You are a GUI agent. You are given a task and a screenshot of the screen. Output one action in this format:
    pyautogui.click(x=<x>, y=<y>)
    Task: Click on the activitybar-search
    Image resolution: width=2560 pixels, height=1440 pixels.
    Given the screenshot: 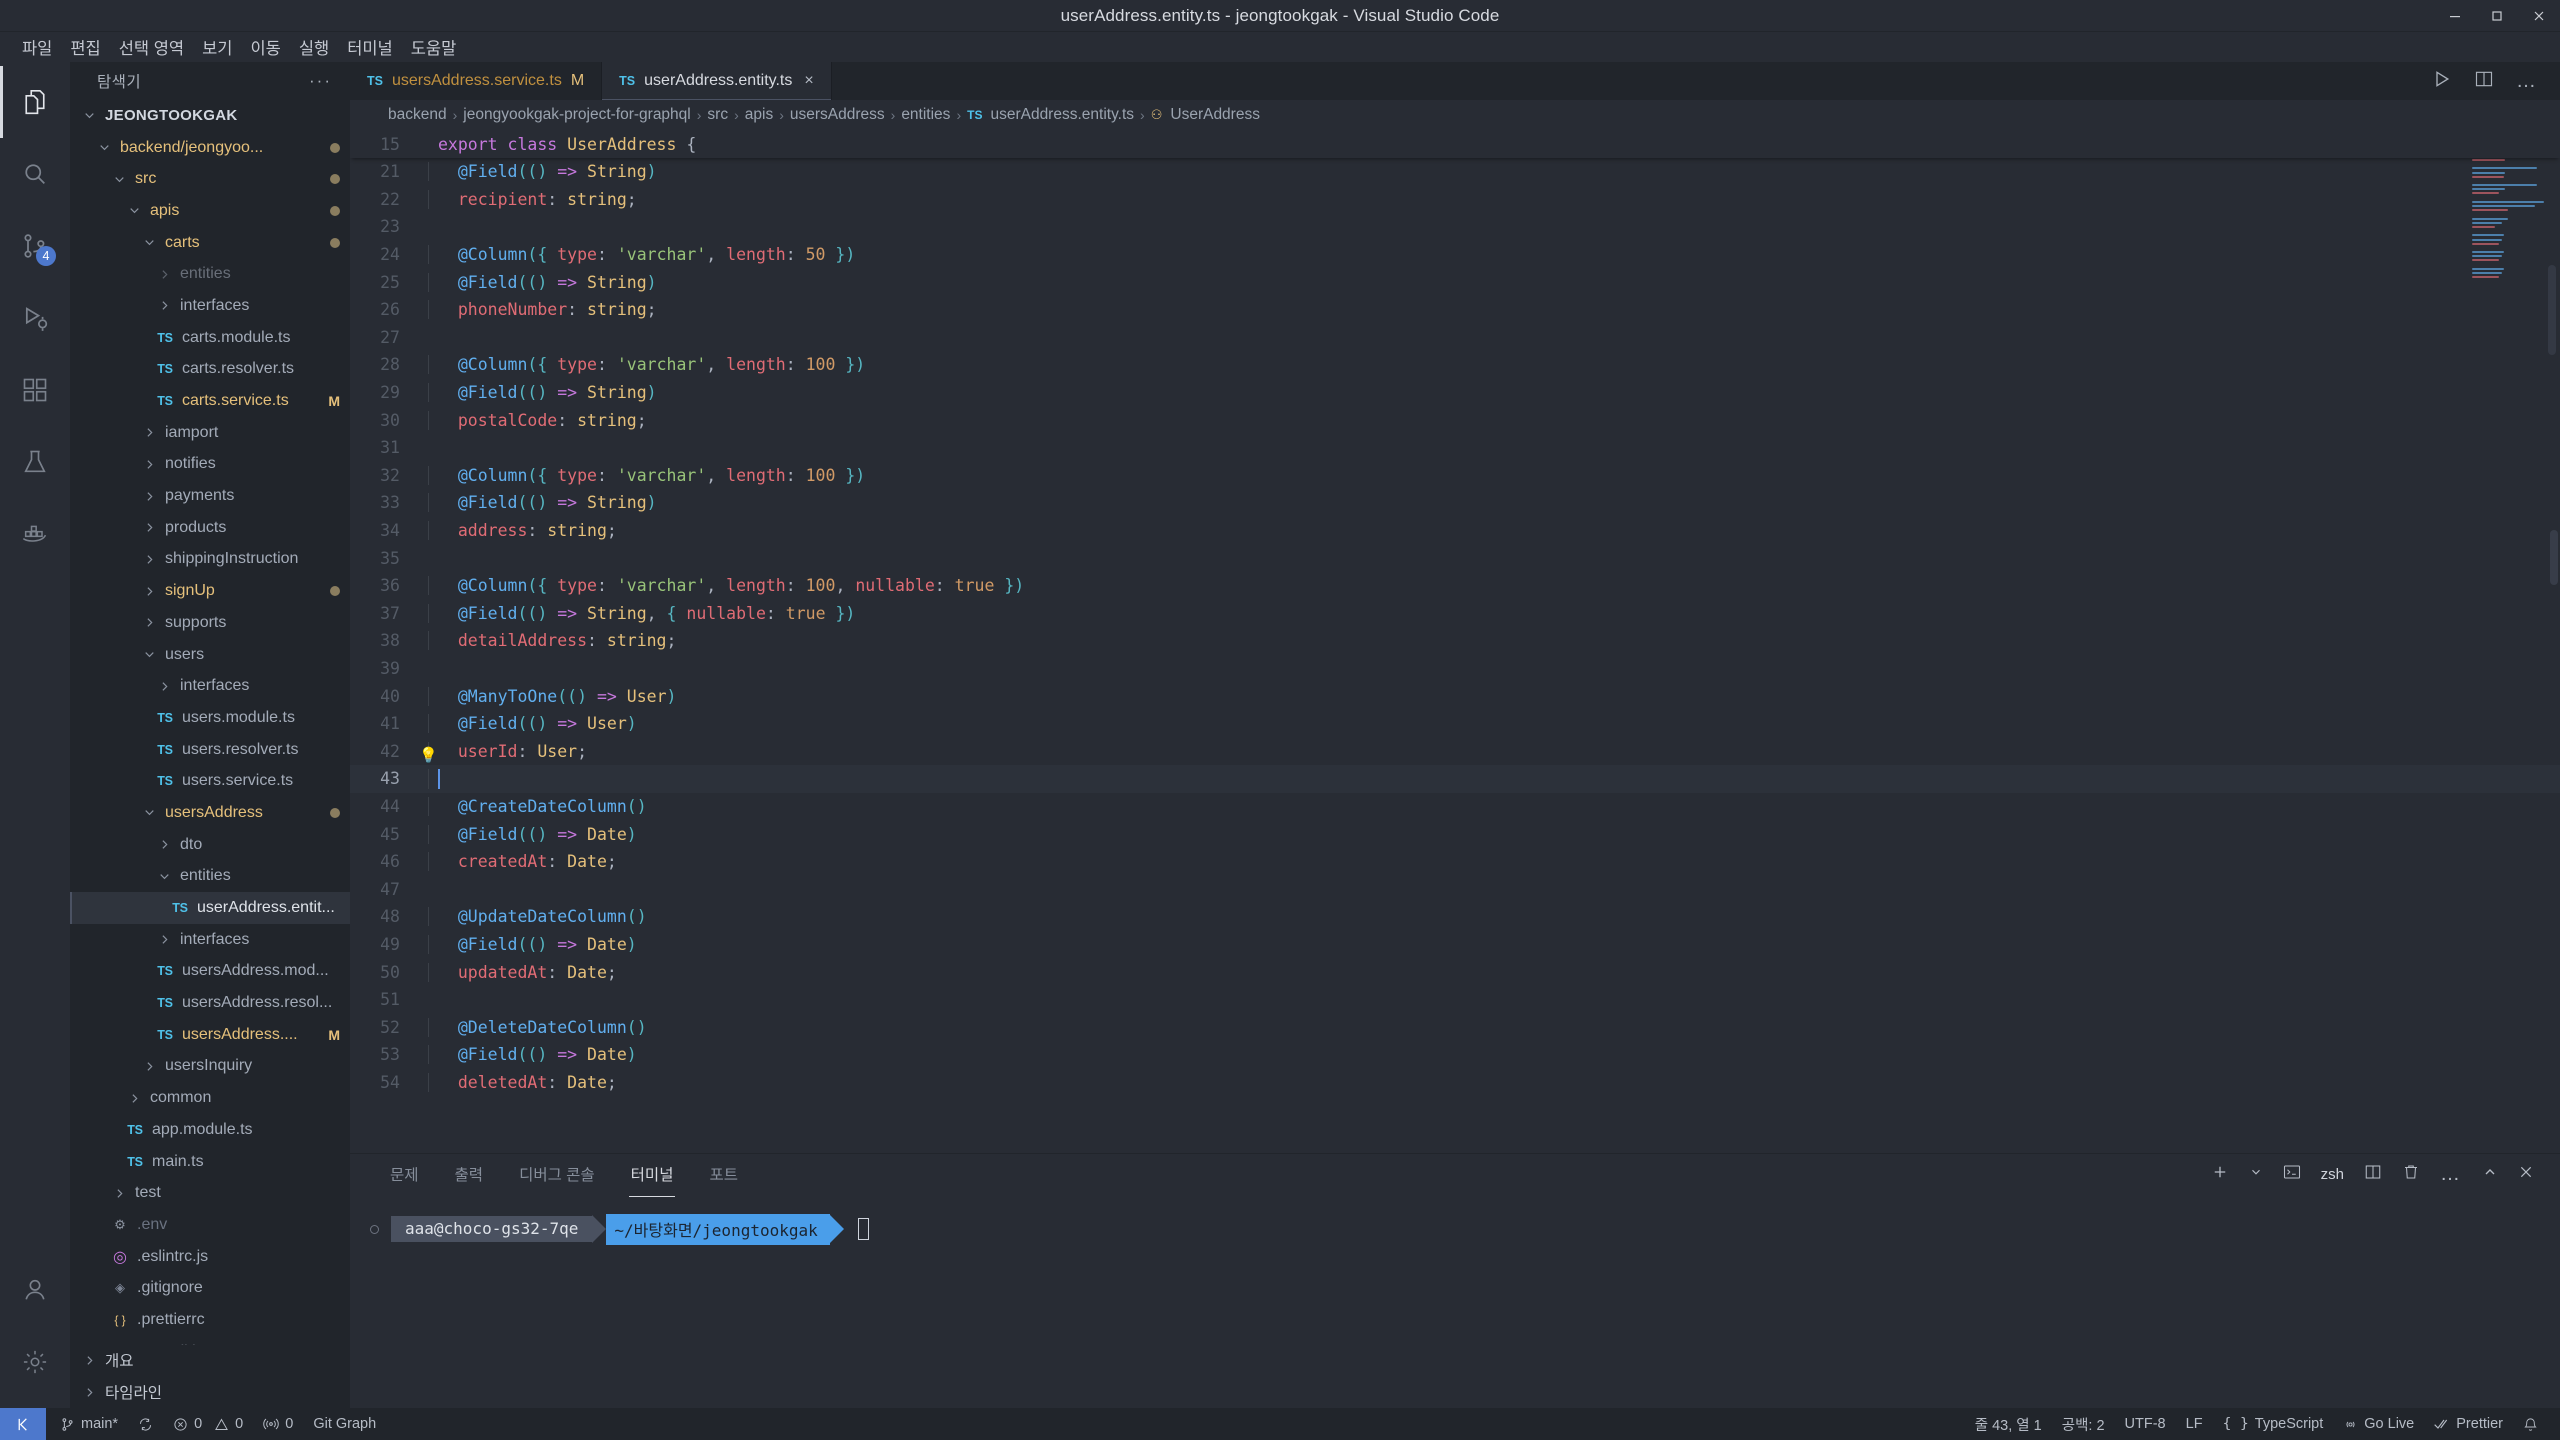 What is the action you would take?
    pyautogui.click(x=35, y=174)
    